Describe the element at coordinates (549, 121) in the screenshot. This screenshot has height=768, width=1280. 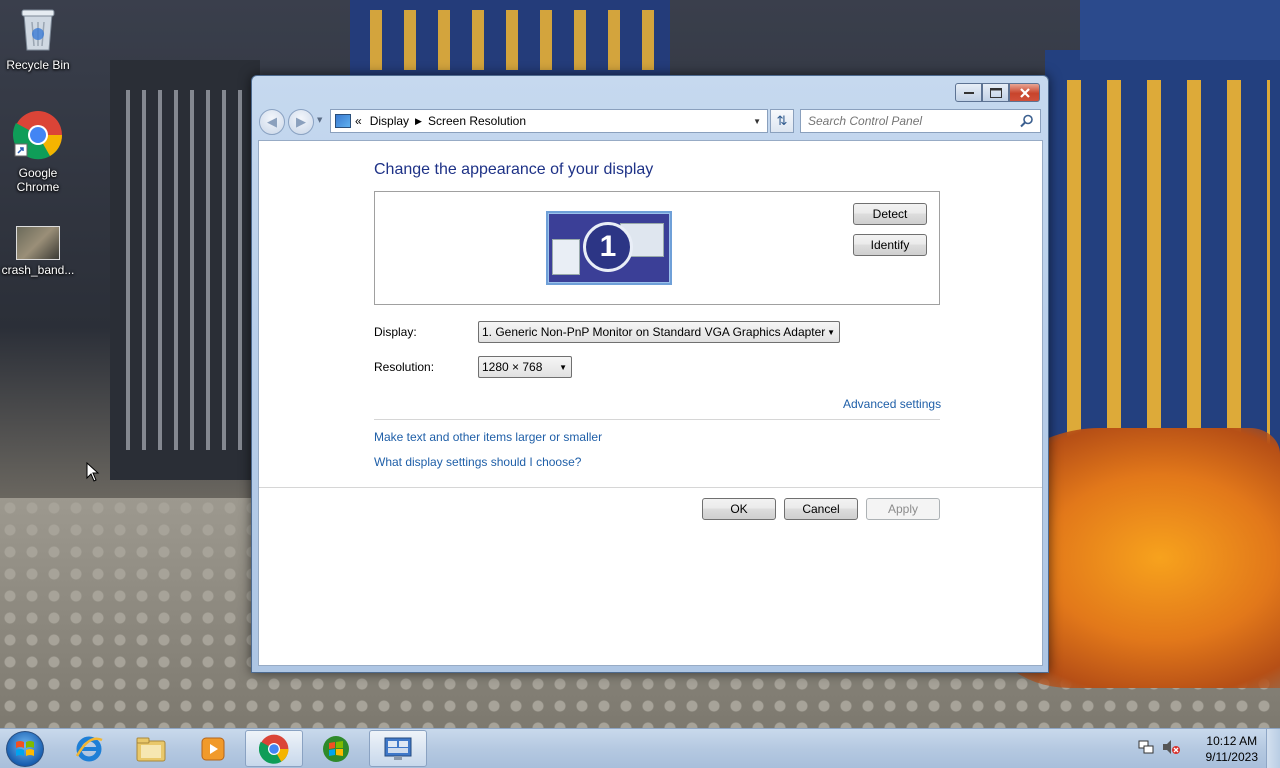
I see `address-bar: « Display ▶ Screen Resolution ▼` at that location.